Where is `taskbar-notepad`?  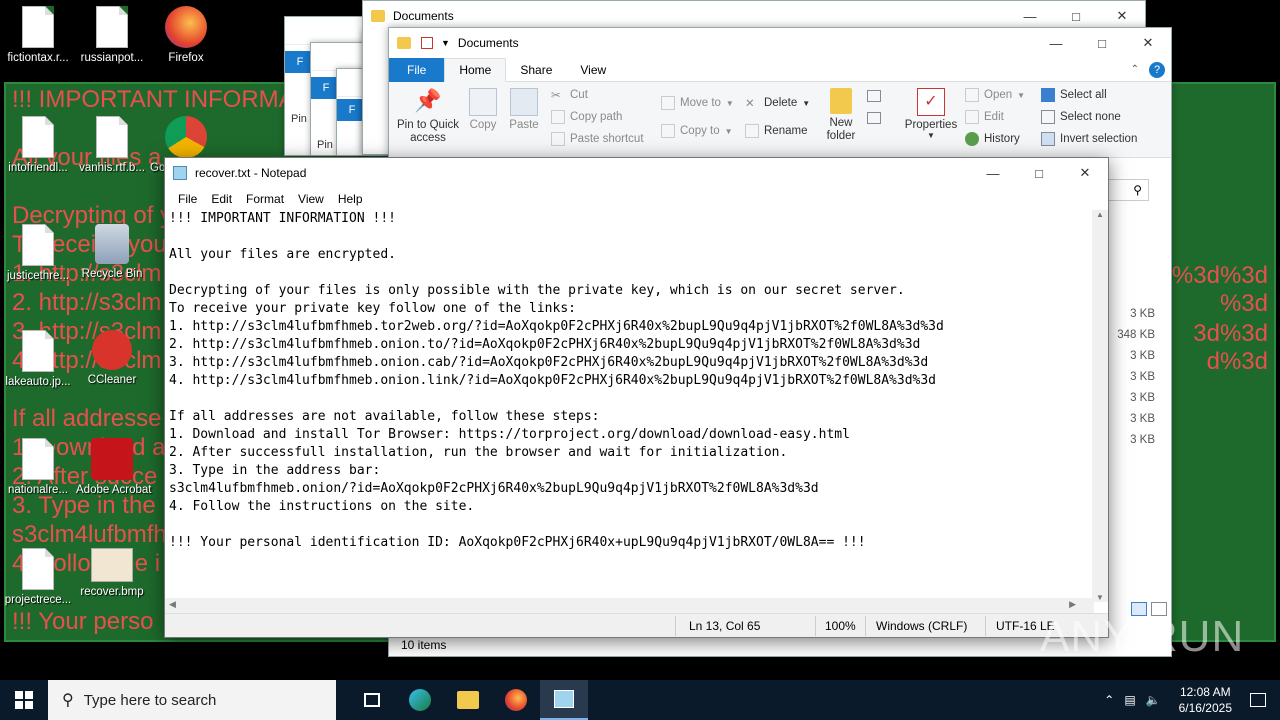 taskbar-notepad is located at coordinates (564, 700).